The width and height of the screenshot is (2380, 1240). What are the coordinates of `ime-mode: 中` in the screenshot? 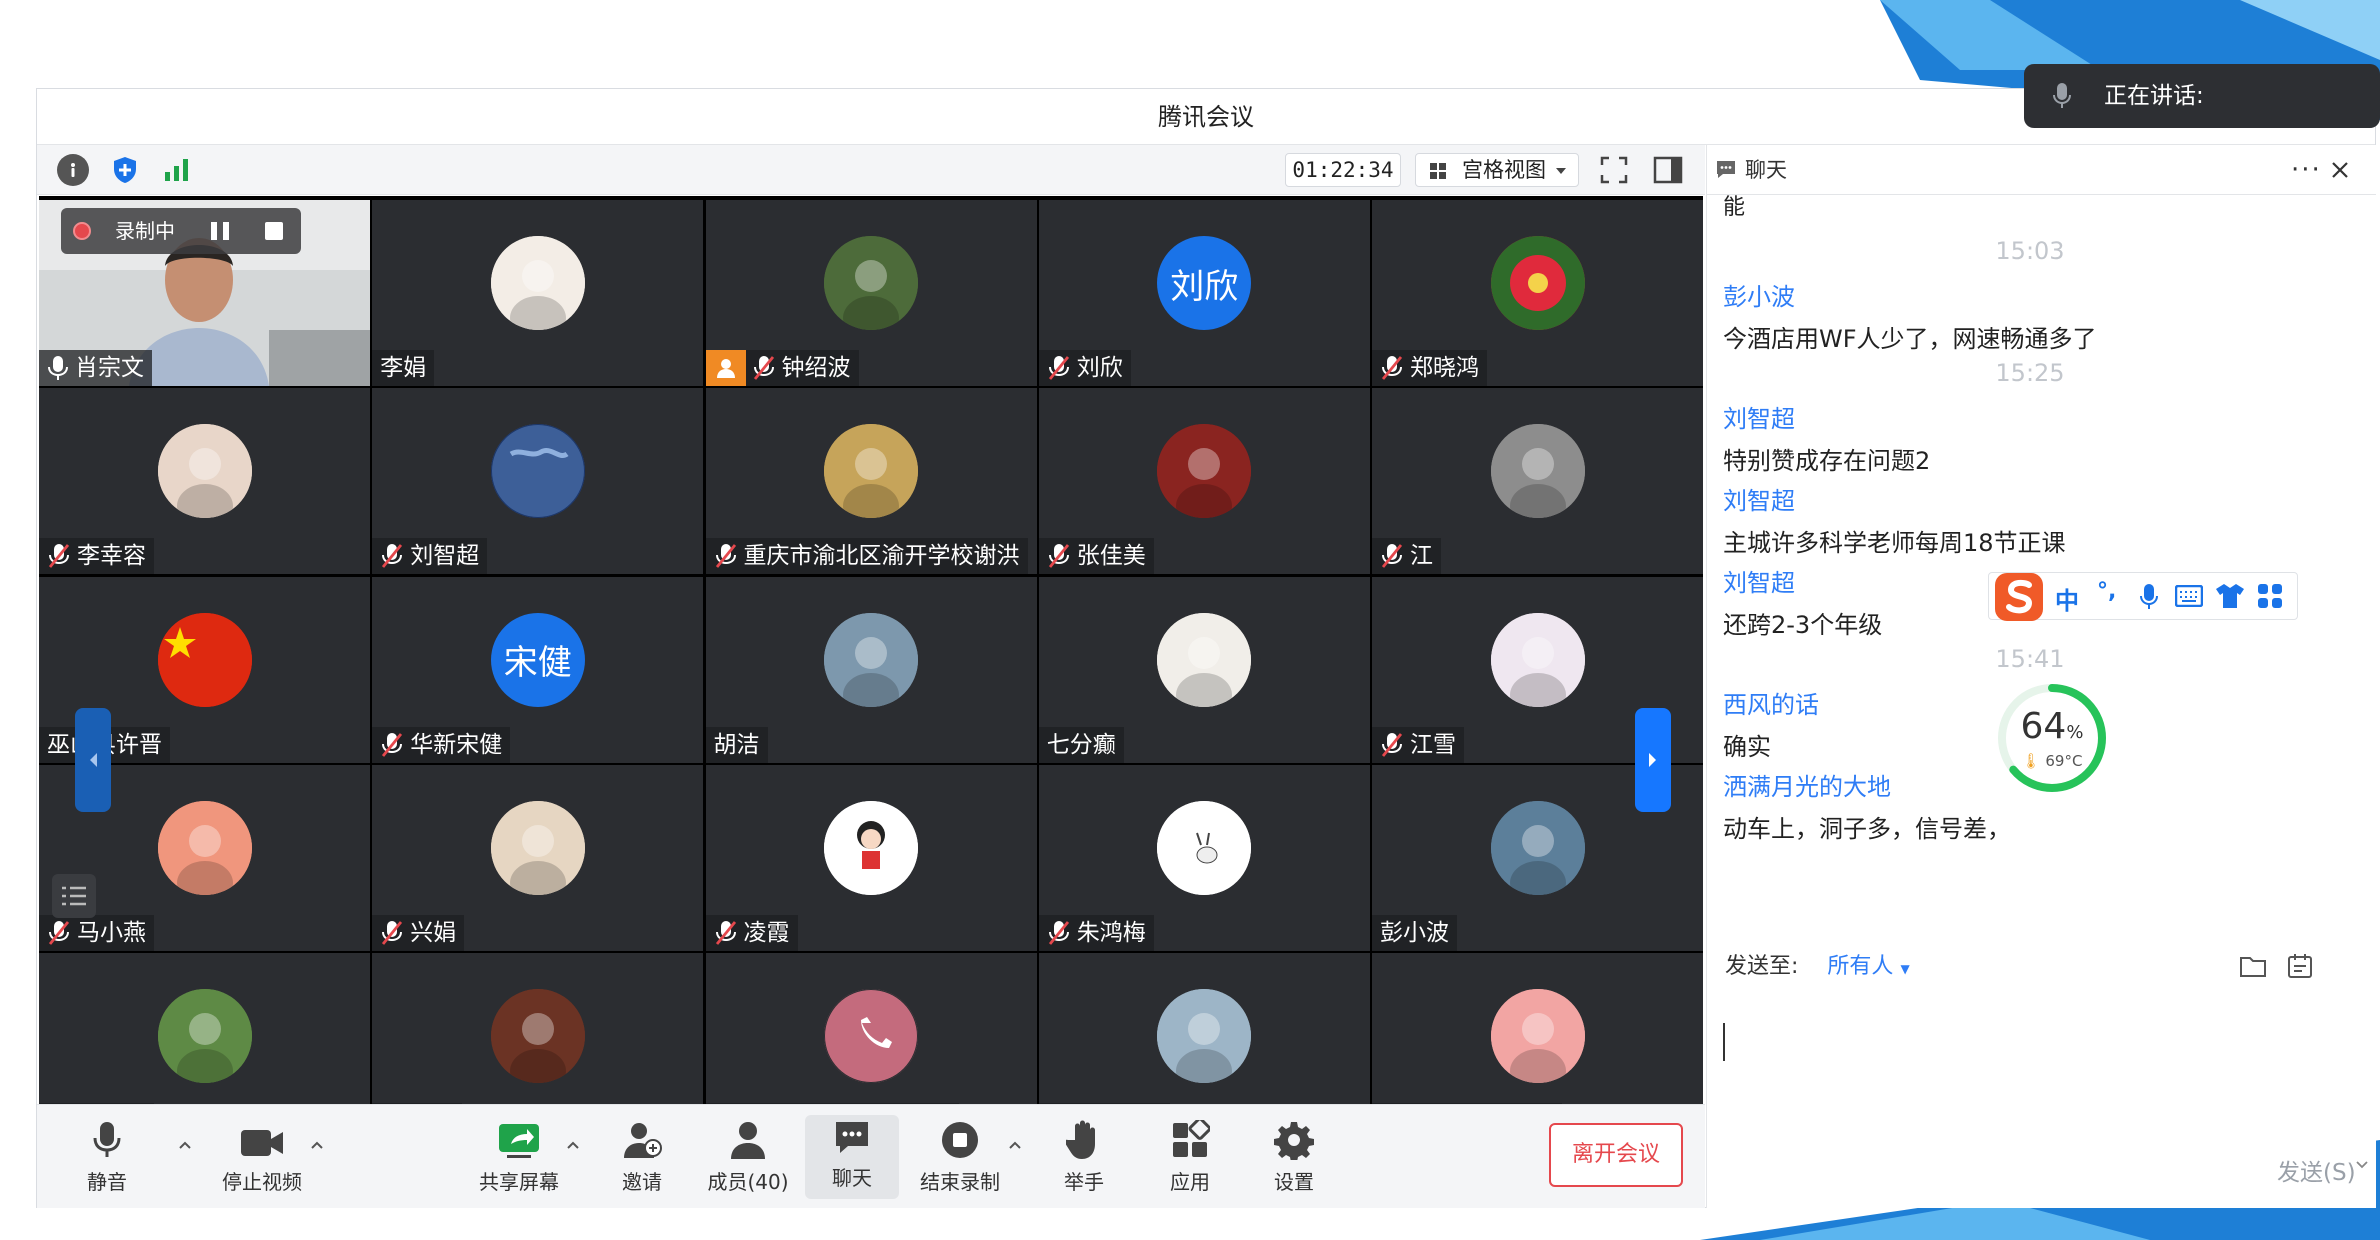 It's located at (2067, 598).